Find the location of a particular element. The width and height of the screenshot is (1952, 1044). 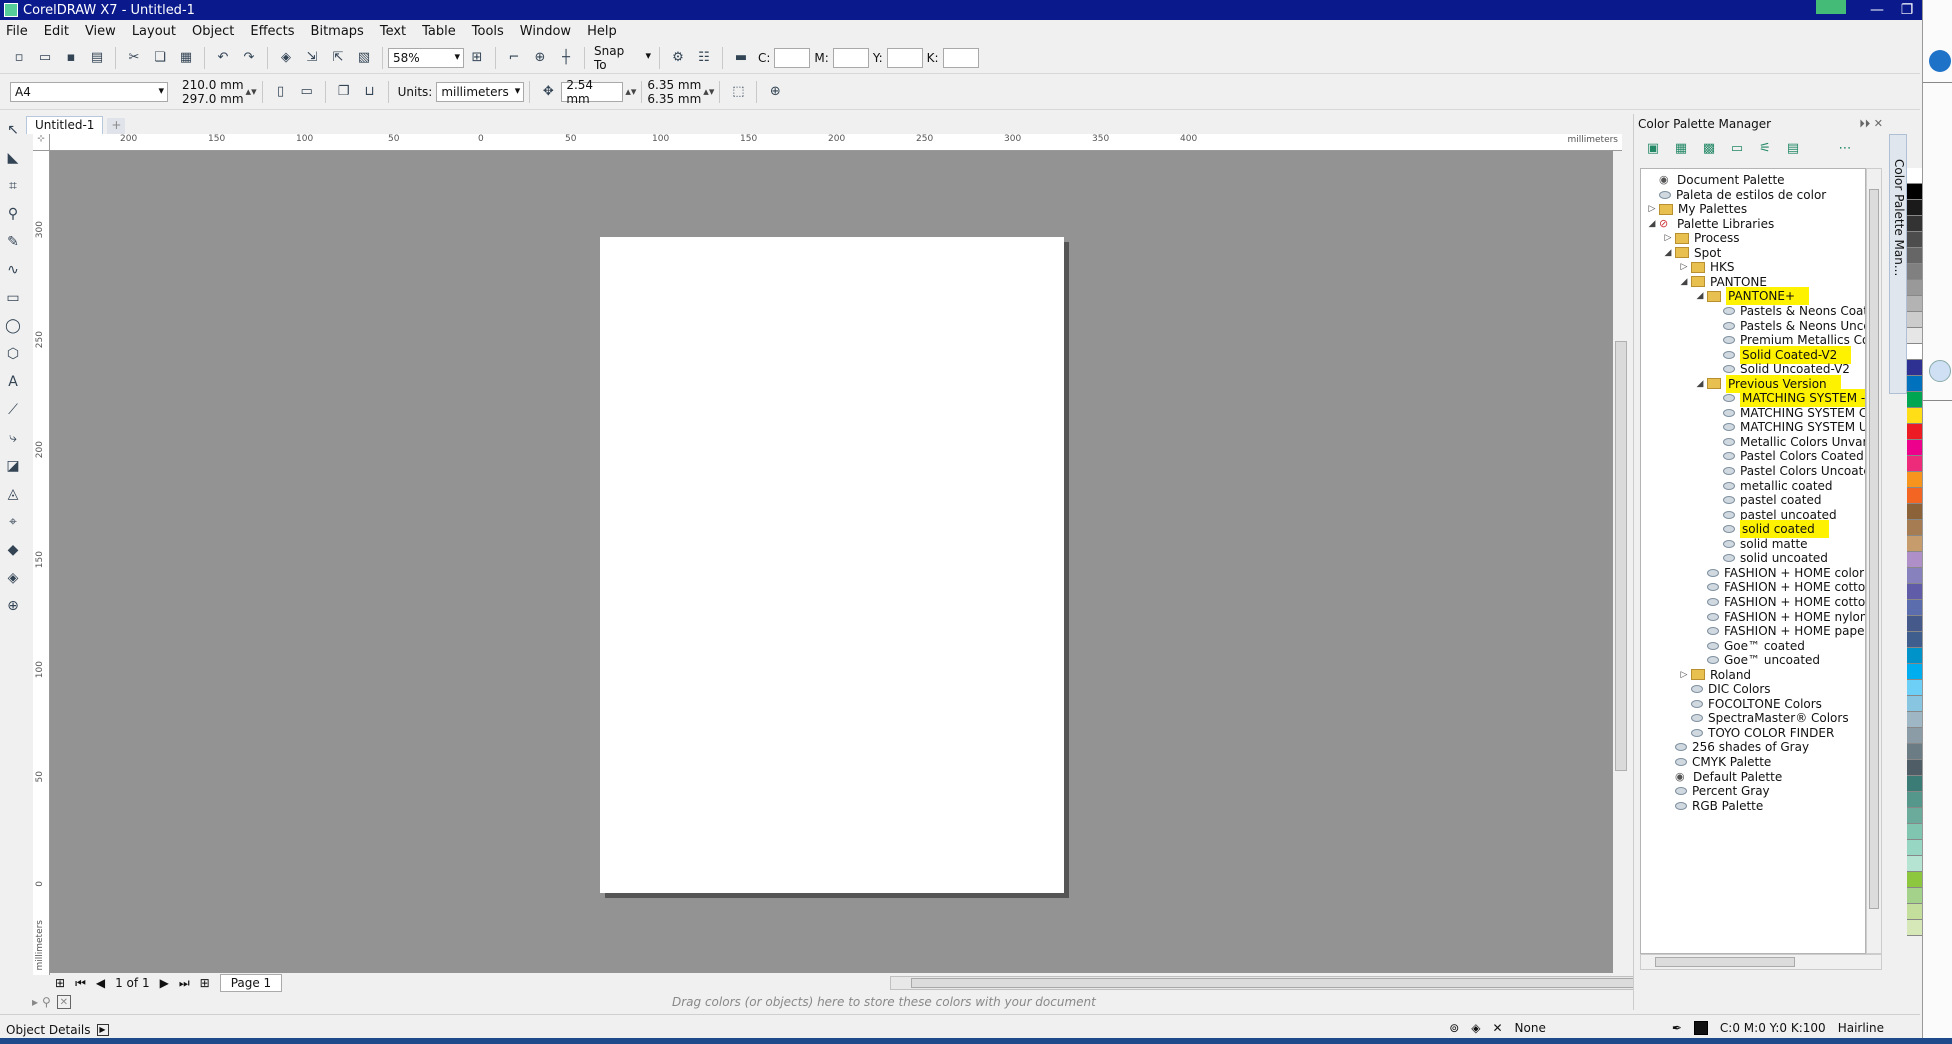

application-launcher-icon: ☷ is located at coordinates (704, 58).